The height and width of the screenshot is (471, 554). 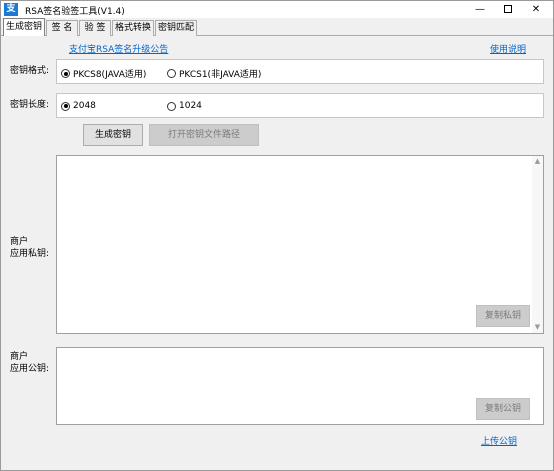 I want to click on close-icon: ✕, so click(x=536, y=9).